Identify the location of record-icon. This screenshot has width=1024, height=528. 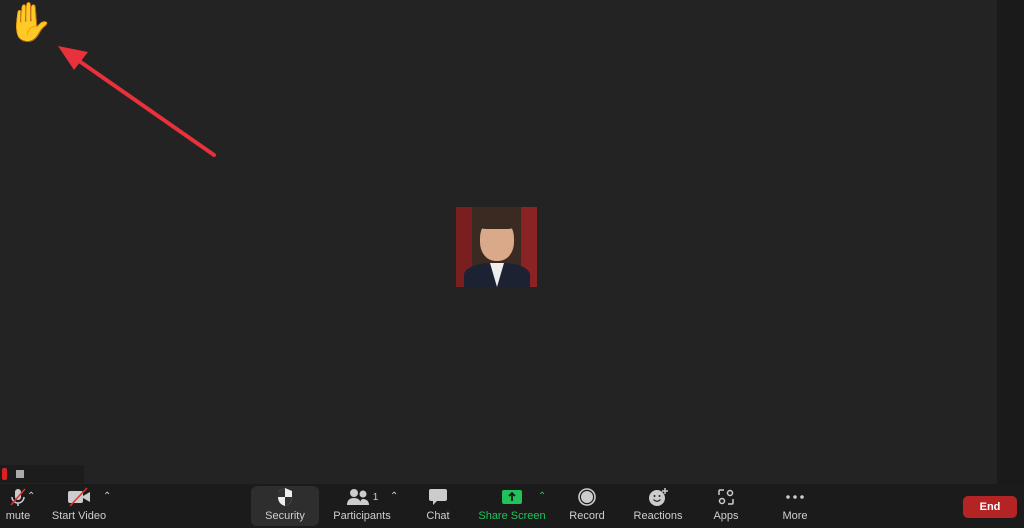
(587, 497).